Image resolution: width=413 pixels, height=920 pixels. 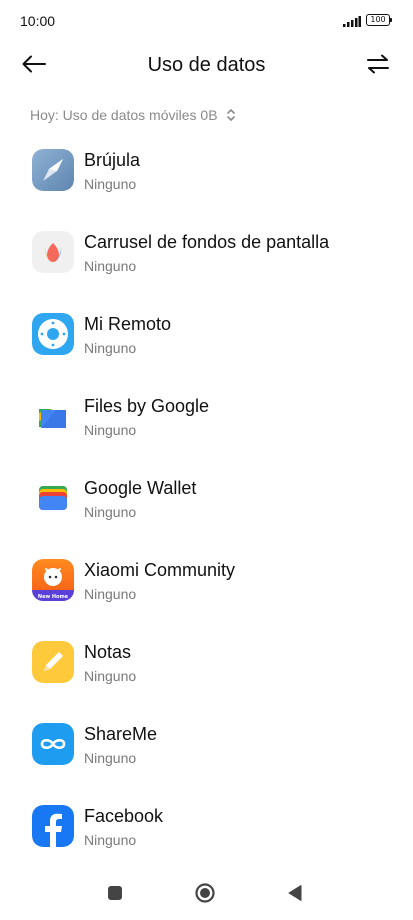 What do you see at coordinates (53, 744) in the screenshot?
I see `shareme-icon` at bounding box center [53, 744].